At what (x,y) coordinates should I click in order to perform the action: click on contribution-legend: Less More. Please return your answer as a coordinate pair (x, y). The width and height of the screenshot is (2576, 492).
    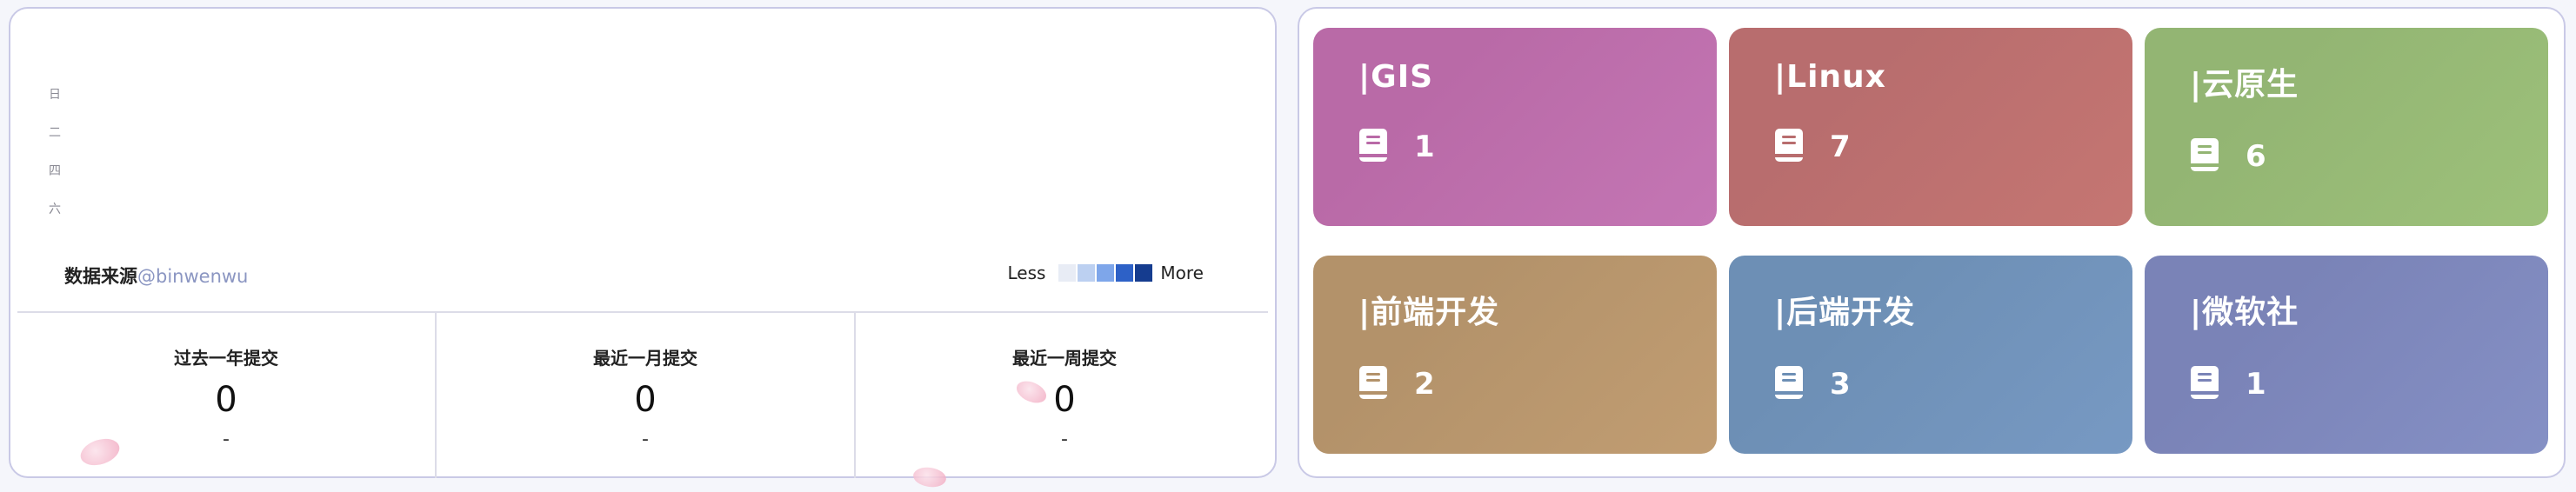
    Looking at the image, I should click on (1105, 273).